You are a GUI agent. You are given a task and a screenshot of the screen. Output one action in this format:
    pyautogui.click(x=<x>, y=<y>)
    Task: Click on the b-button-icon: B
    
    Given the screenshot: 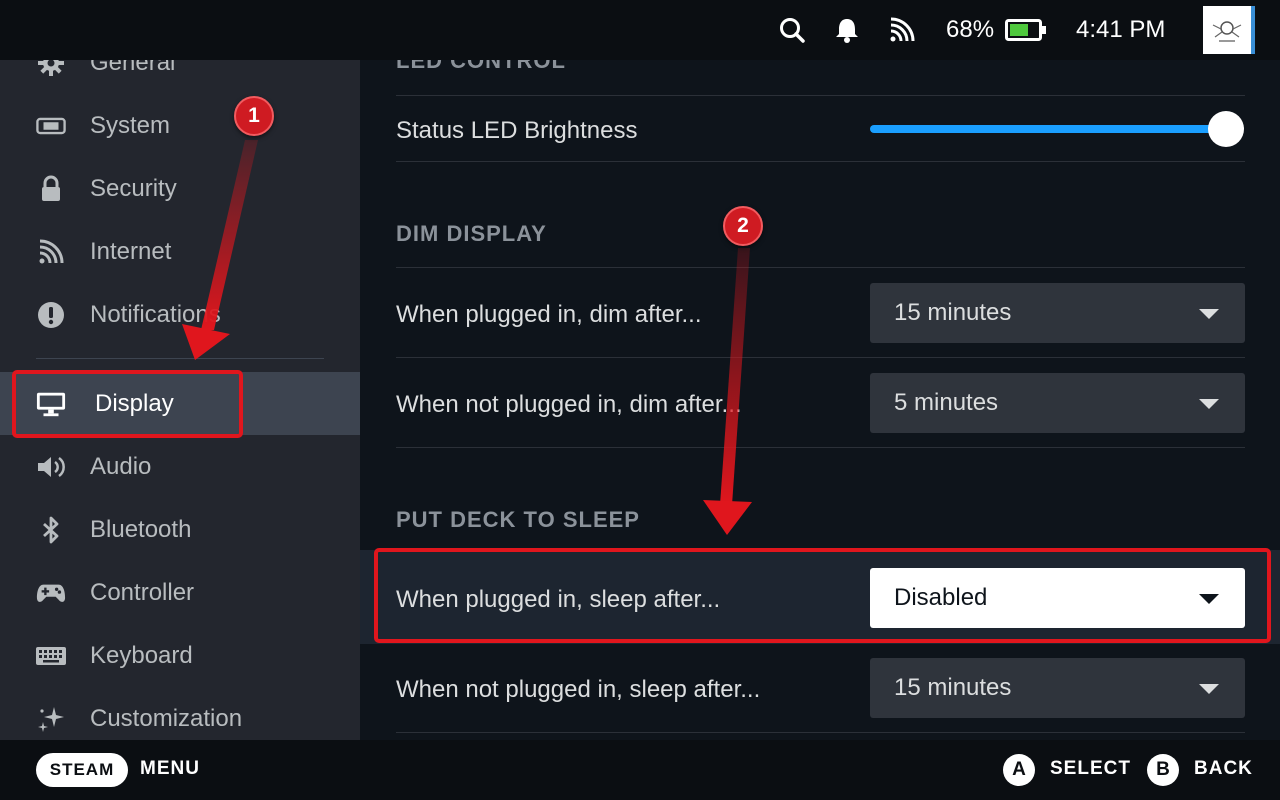 What is the action you would take?
    pyautogui.click(x=1163, y=770)
    